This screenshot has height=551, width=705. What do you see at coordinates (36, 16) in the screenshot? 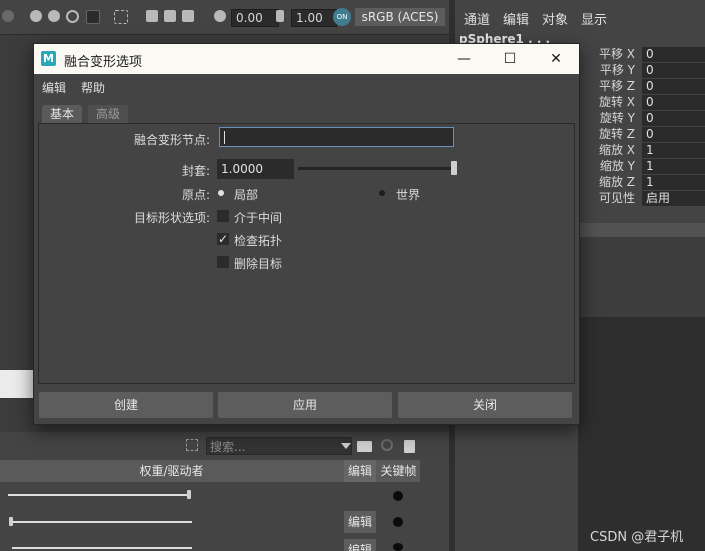
I see `sphere-lit-icon` at bounding box center [36, 16].